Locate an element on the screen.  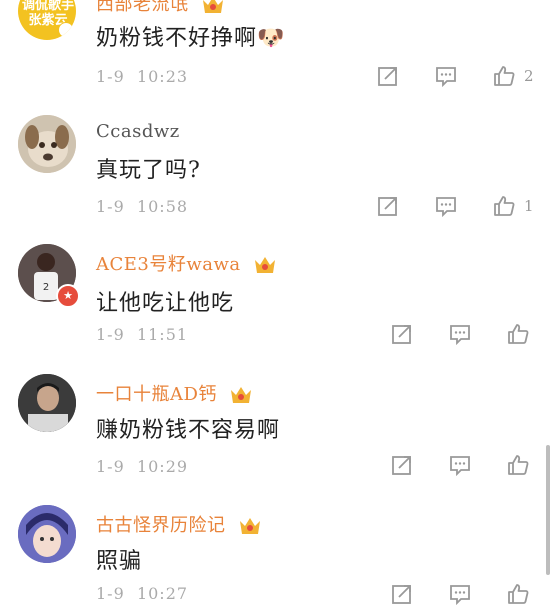
avatar: 调侃歌手 张紫云 is located at coordinates (47, 20).